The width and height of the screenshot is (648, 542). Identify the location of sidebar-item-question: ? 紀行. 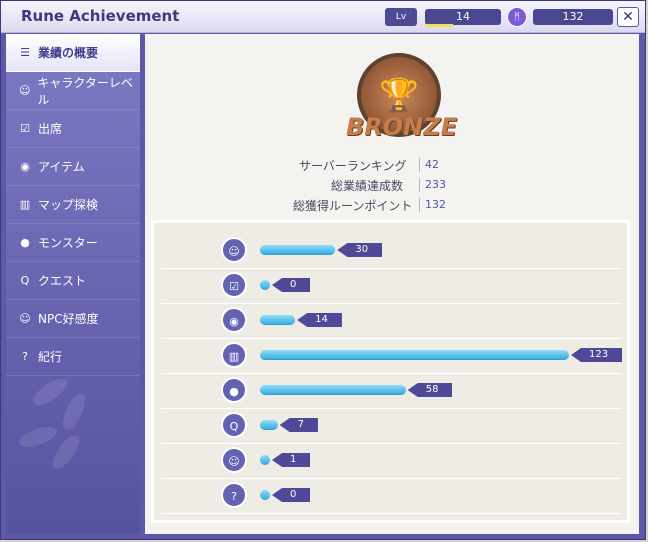
(73, 357).